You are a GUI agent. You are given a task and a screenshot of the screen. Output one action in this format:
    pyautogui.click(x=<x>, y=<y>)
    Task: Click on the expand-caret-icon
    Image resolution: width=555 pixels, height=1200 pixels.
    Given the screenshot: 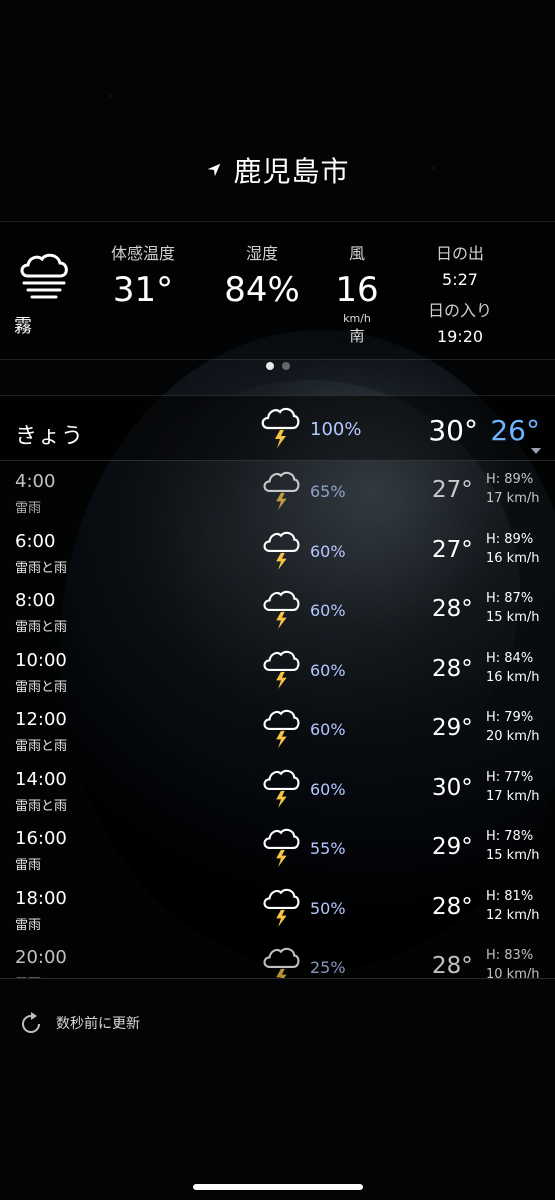 What is the action you would take?
    pyautogui.click(x=536, y=451)
    